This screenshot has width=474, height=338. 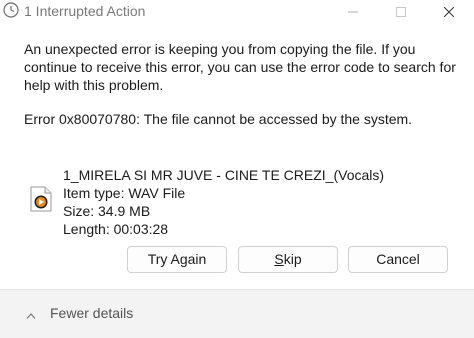 I want to click on try-again-button: Try Again, so click(x=177, y=259).